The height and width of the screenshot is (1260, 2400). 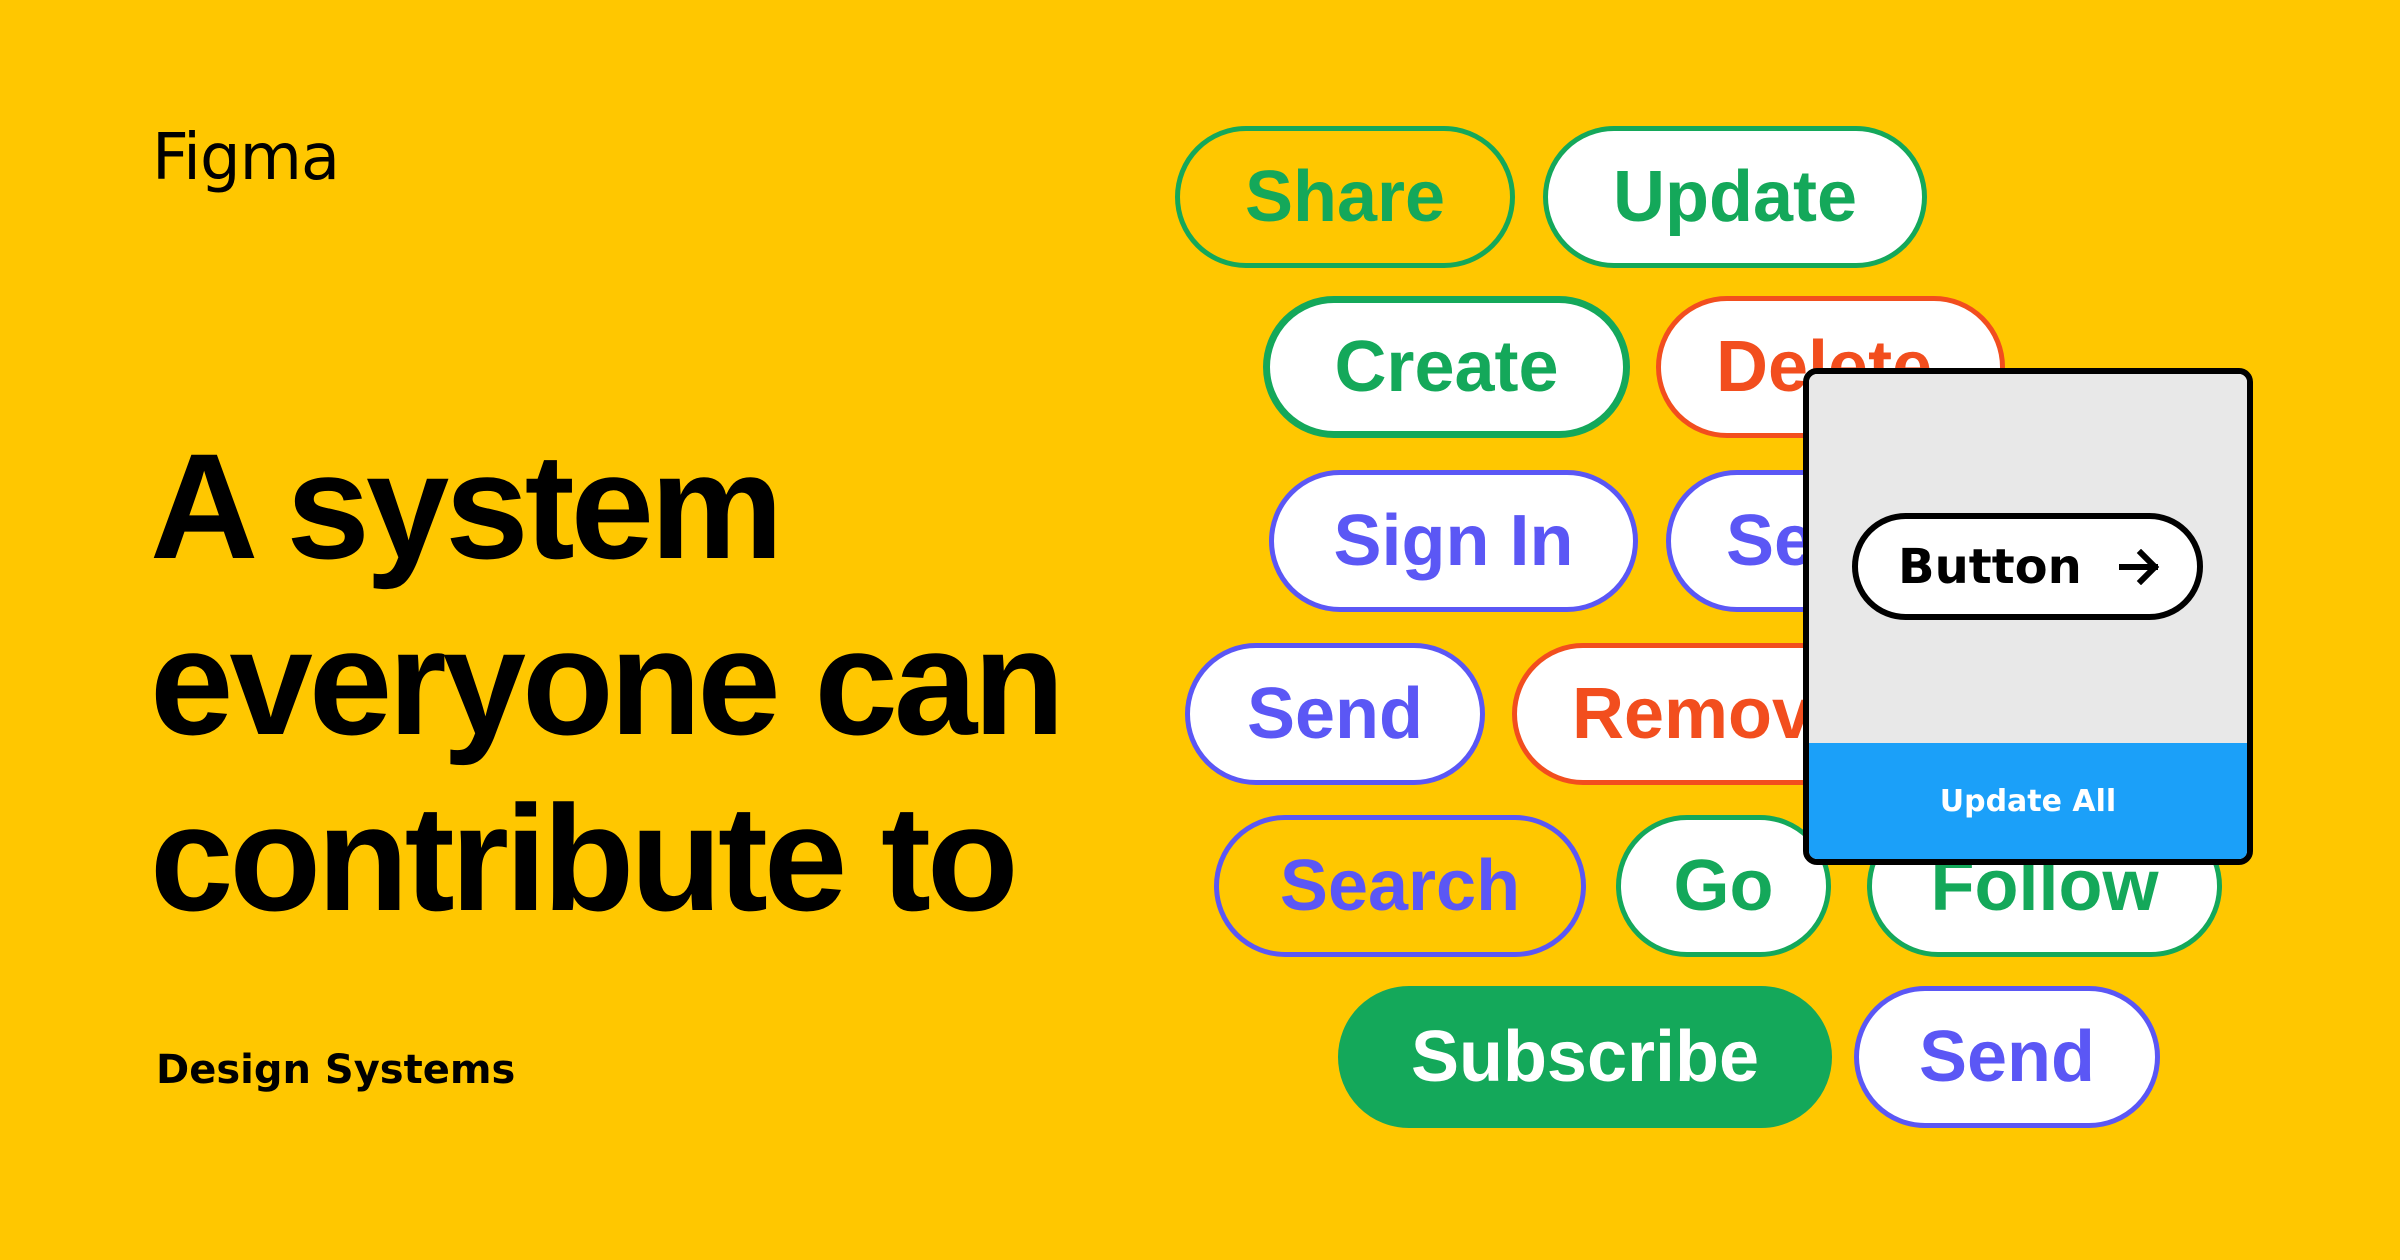 I want to click on update-button: Update, so click(x=1735, y=197).